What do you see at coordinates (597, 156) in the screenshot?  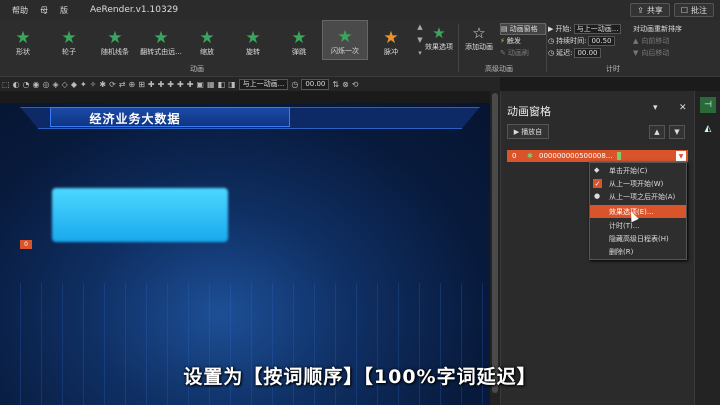 I see `animation-list-item: 0 ✱ 000000000500008... ▼` at bounding box center [597, 156].